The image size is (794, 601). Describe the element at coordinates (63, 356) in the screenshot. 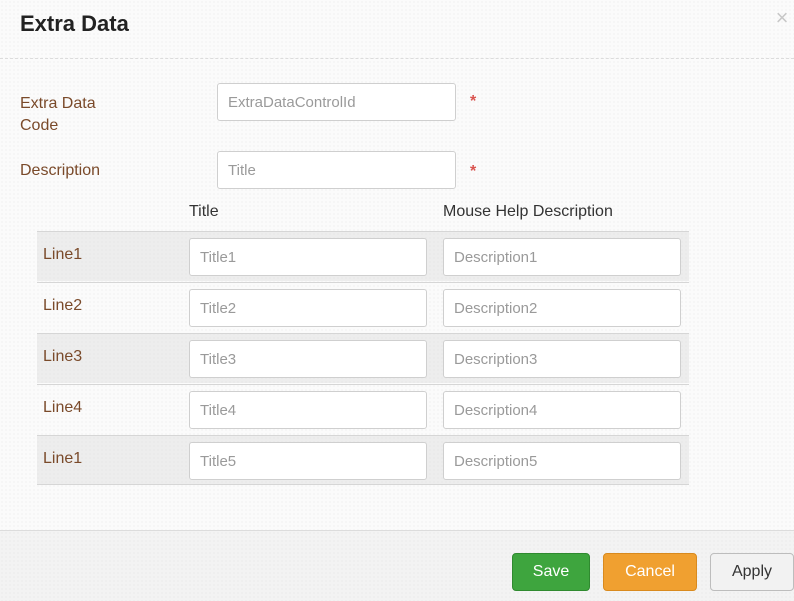

I see `row-label: Line3` at that location.